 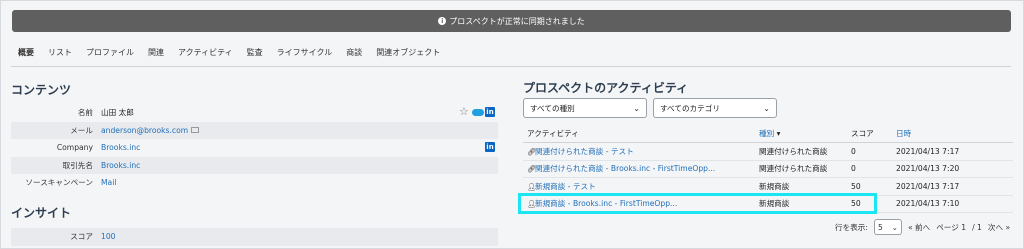 I want to click on header-type-label: 種別, so click(x=766, y=133).